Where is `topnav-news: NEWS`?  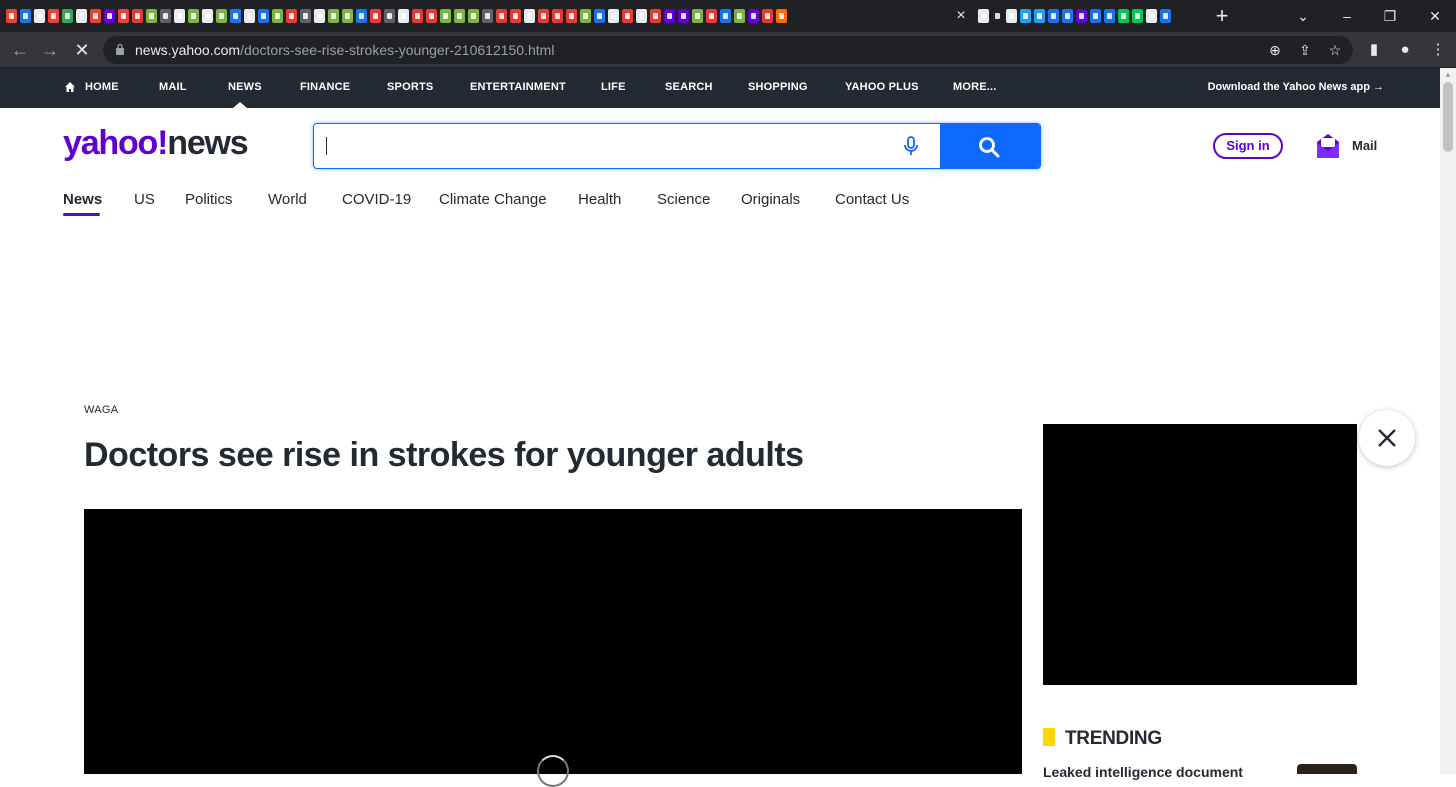
topnav-news: NEWS is located at coordinates (245, 87).